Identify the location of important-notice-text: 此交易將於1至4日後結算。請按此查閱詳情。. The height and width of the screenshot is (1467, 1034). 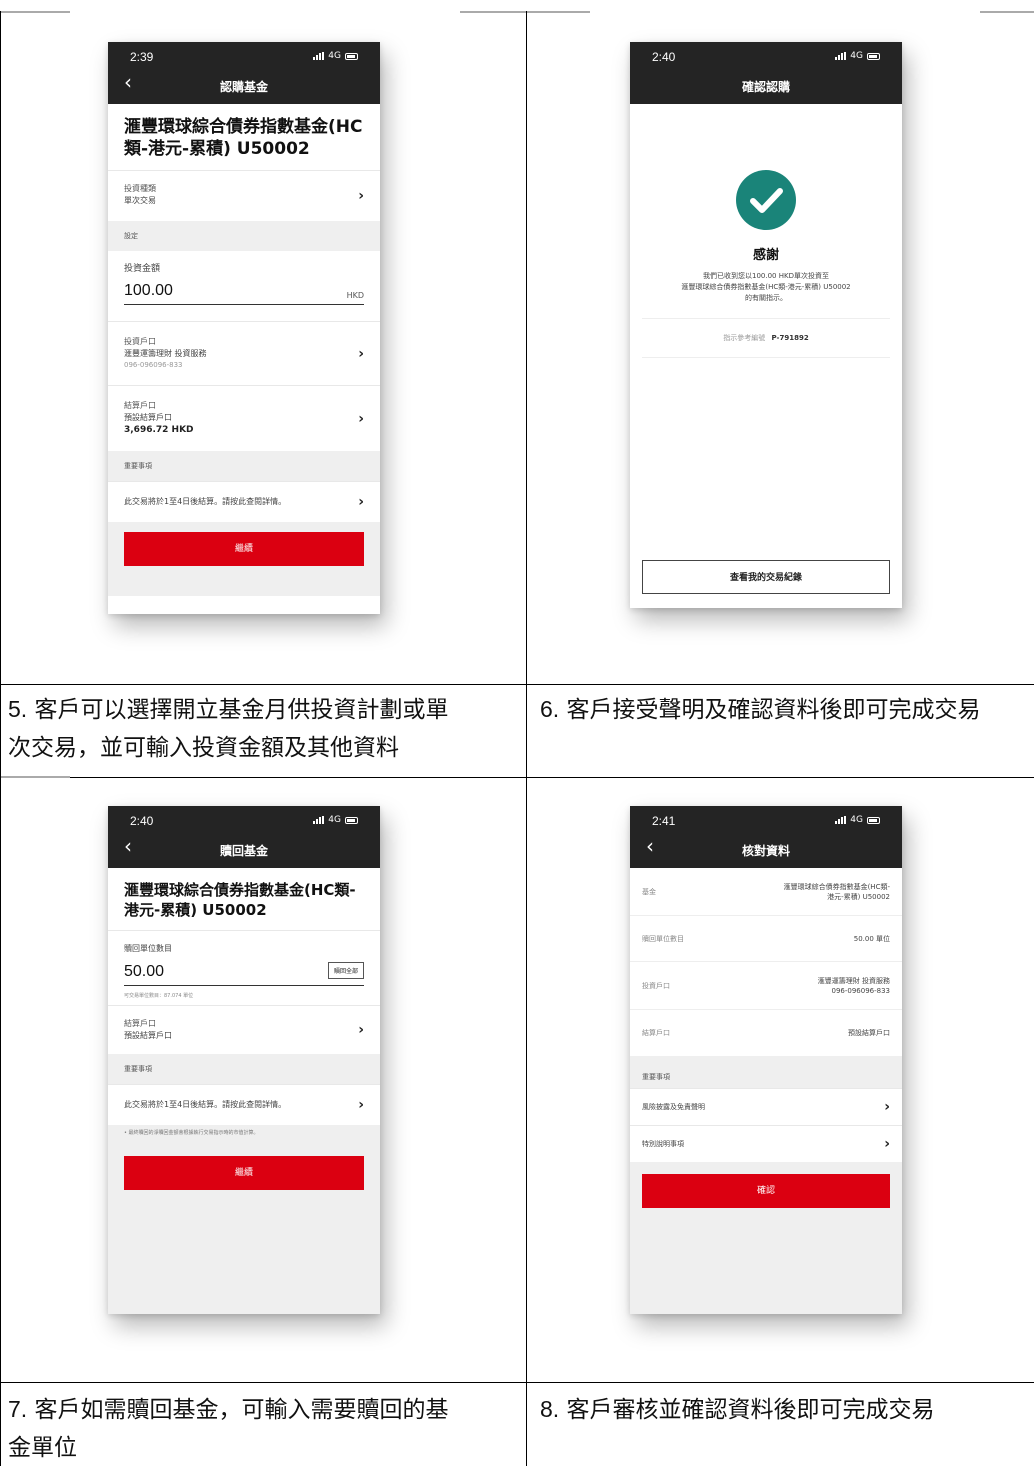
(205, 1104).